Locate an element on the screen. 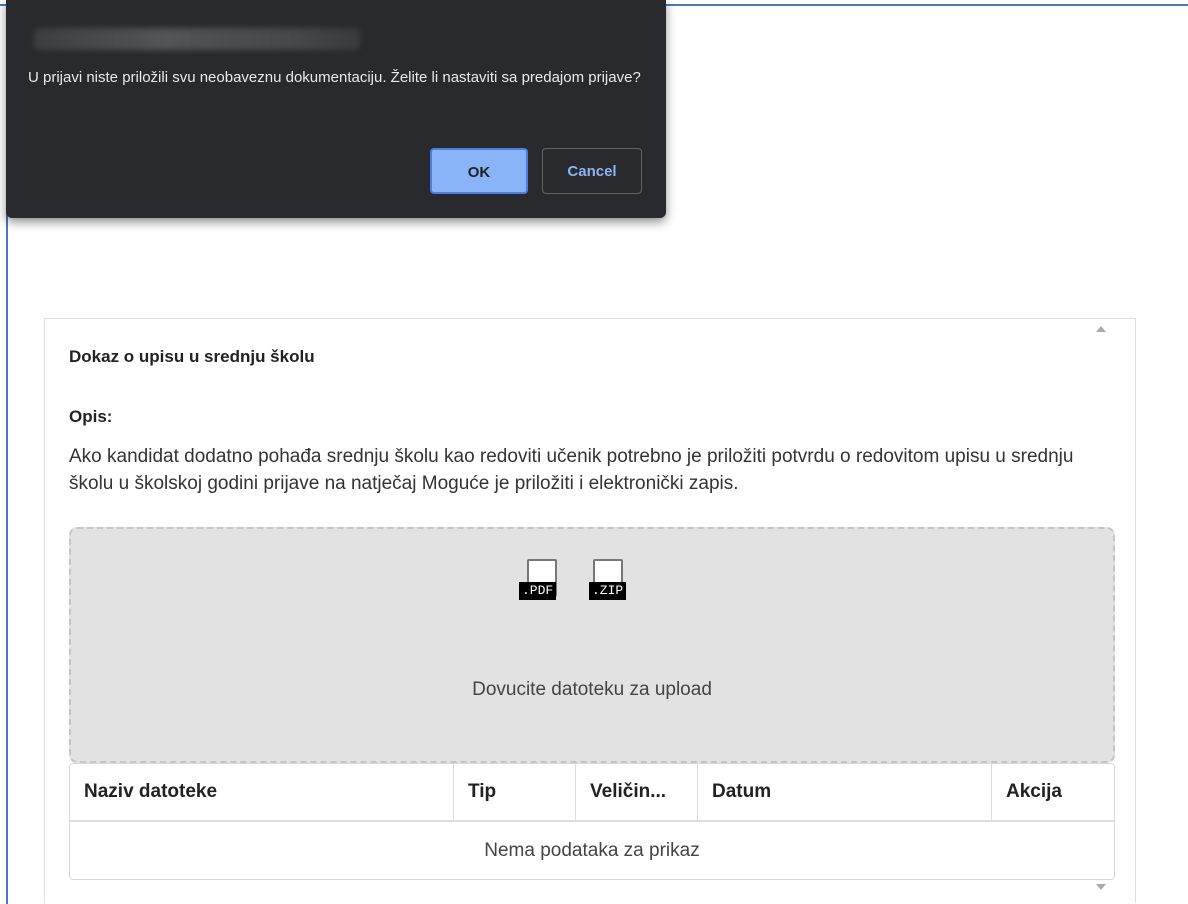 This screenshot has width=1188, height=904. table-empty-message: Nema podataka za prikaz is located at coordinates (592, 850).